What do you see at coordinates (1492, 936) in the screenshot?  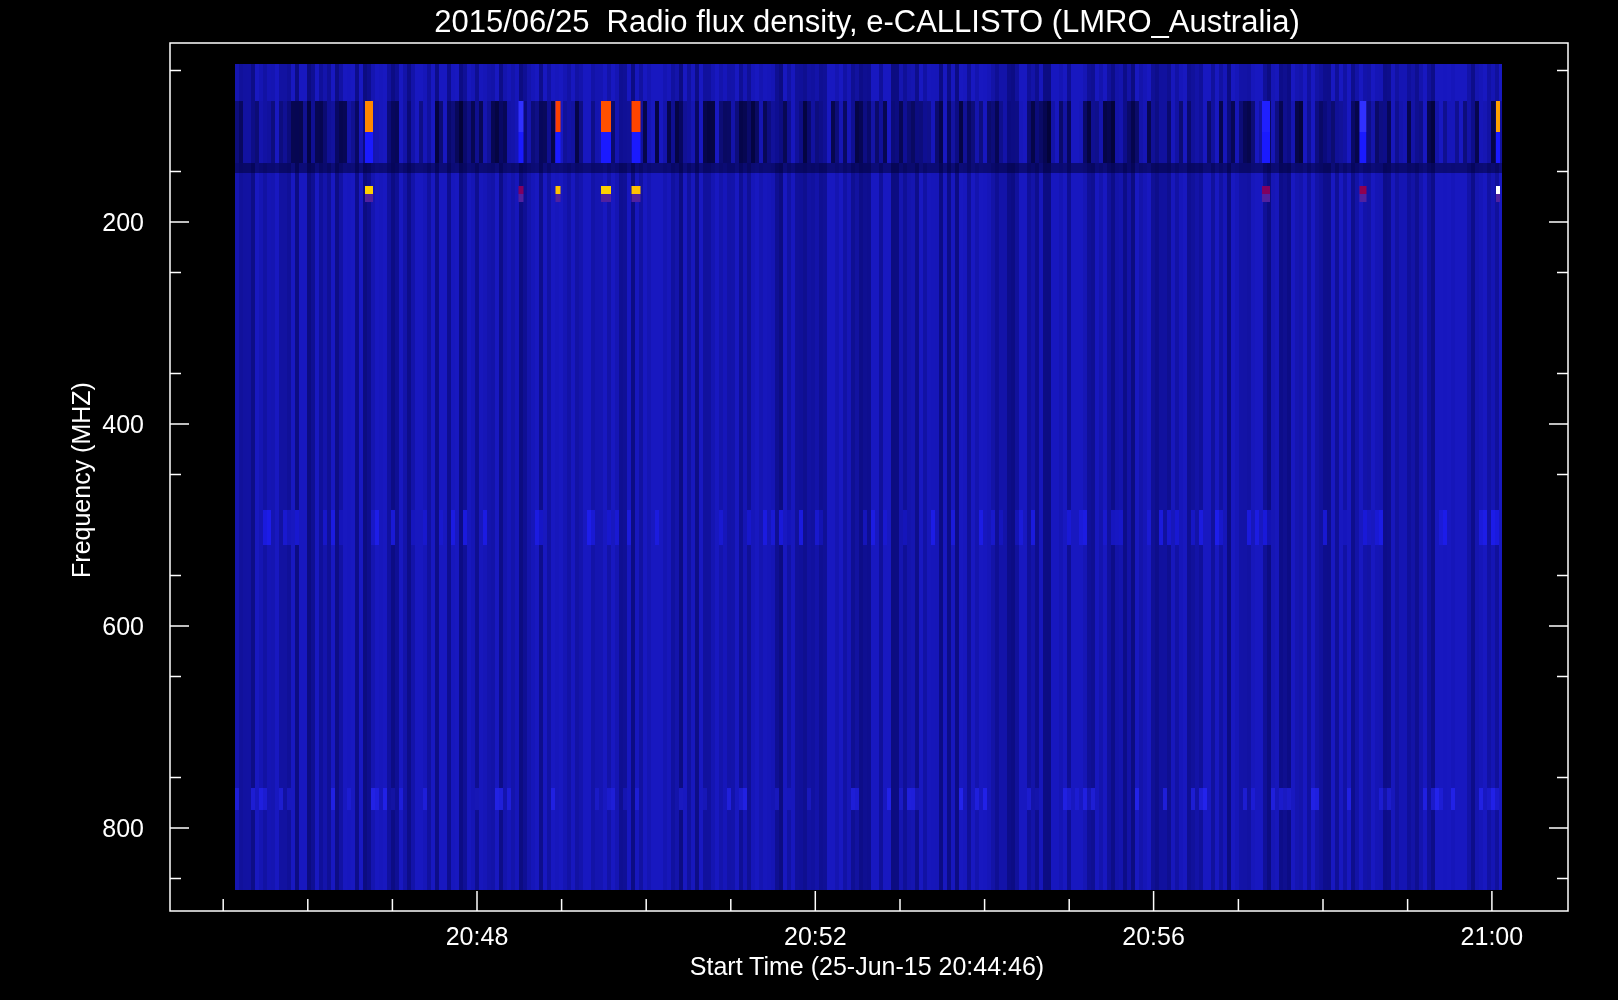 I see `x-tick-label: 21:00` at bounding box center [1492, 936].